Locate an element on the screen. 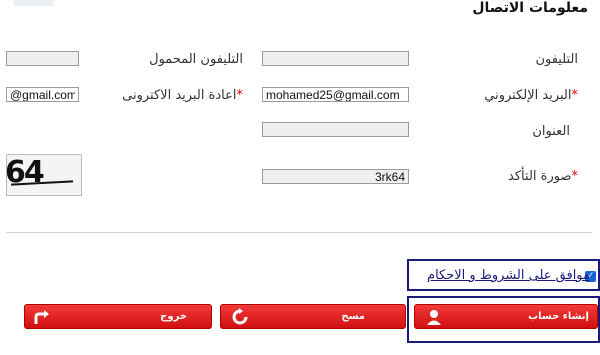 This screenshot has height=355, width=600. email-label: *البريد الإلكتروني is located at coordinates (531, 95).